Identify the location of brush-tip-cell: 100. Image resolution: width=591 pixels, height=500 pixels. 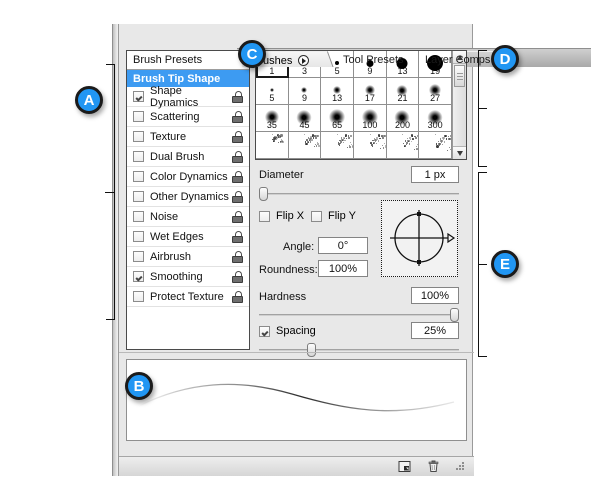
(370, 118).